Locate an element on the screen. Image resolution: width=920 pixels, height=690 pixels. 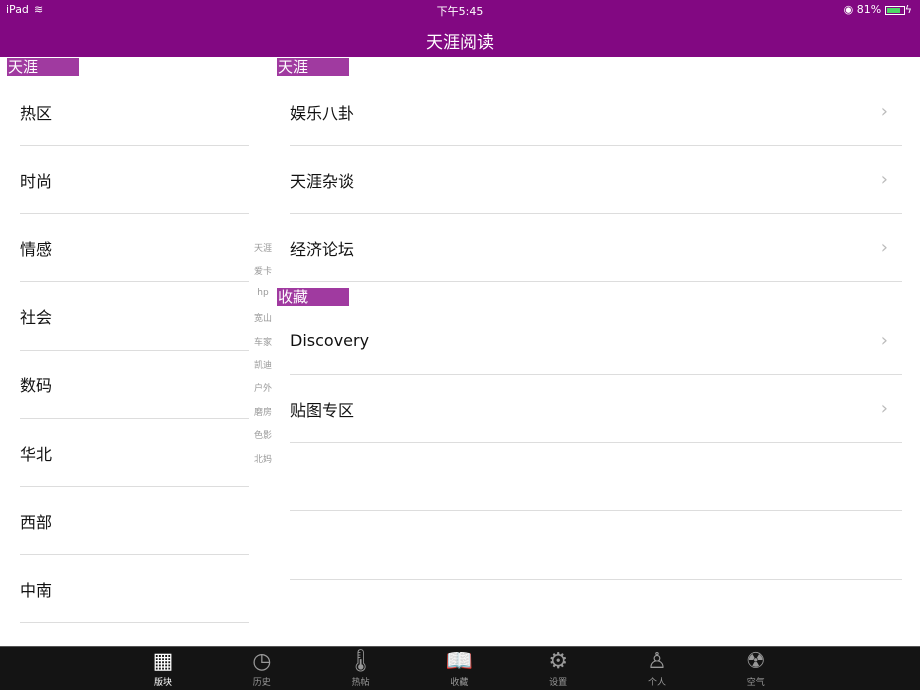
tab-0: ▦ 版块 is located at coordinates (163, 668).